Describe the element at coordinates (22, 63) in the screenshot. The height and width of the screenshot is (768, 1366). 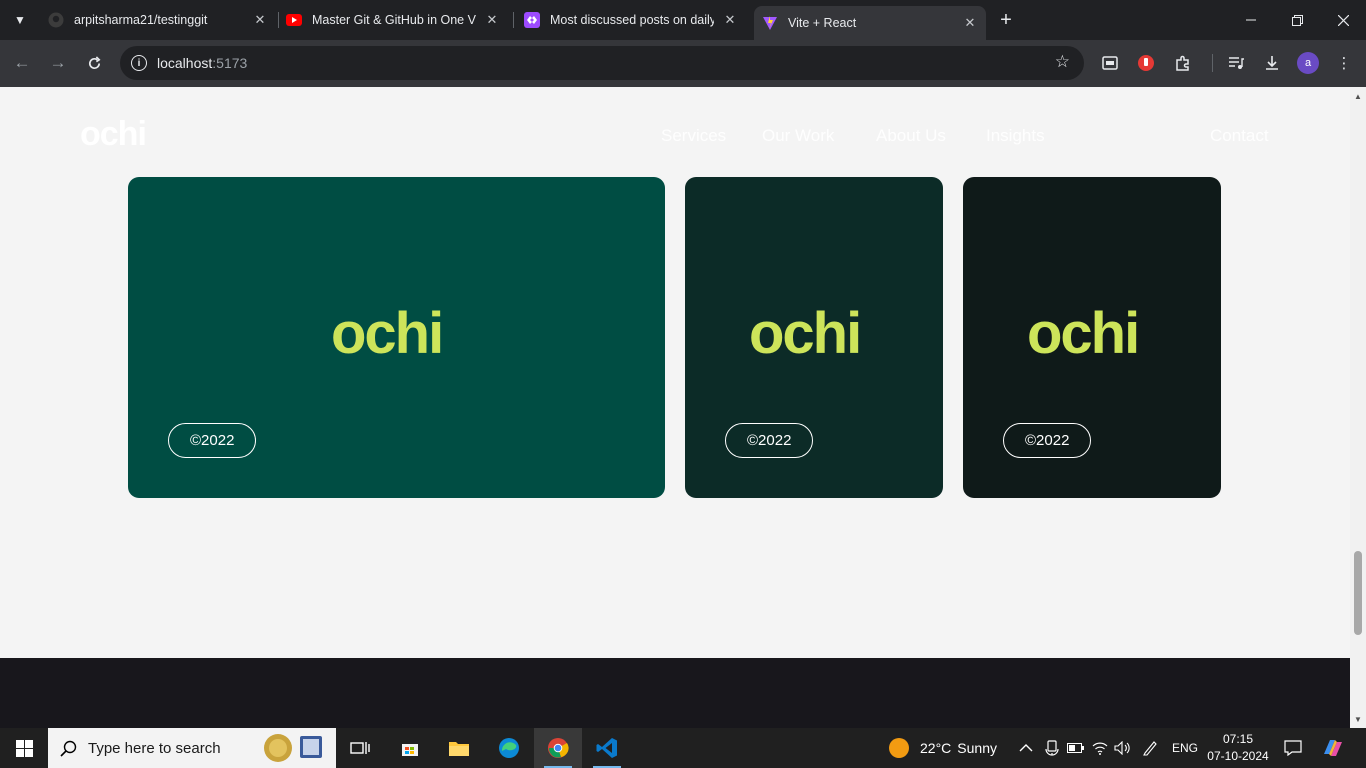
I see `back-arrow-icon: ←` at that location.